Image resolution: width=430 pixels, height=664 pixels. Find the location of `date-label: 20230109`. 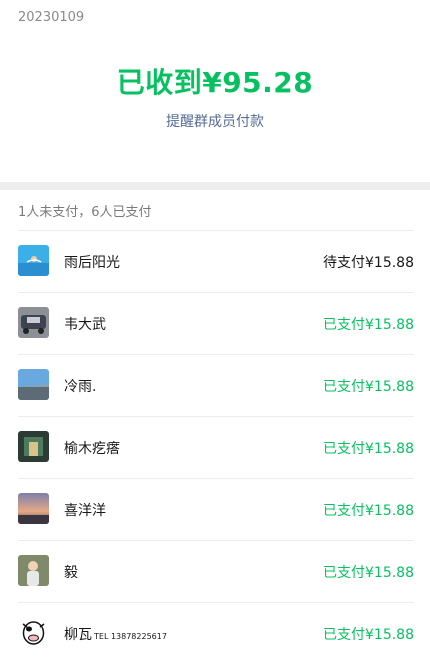

date-label: 20230109 is located at coordinates (51, 17).